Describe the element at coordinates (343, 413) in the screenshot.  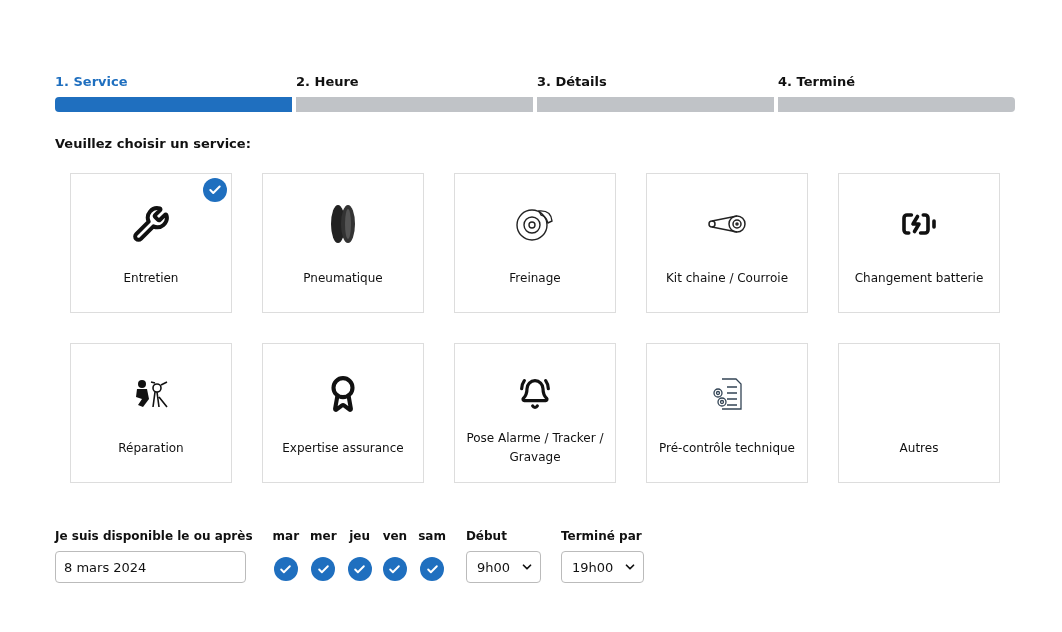
I see `service-card: Expertise assurance` at that location.